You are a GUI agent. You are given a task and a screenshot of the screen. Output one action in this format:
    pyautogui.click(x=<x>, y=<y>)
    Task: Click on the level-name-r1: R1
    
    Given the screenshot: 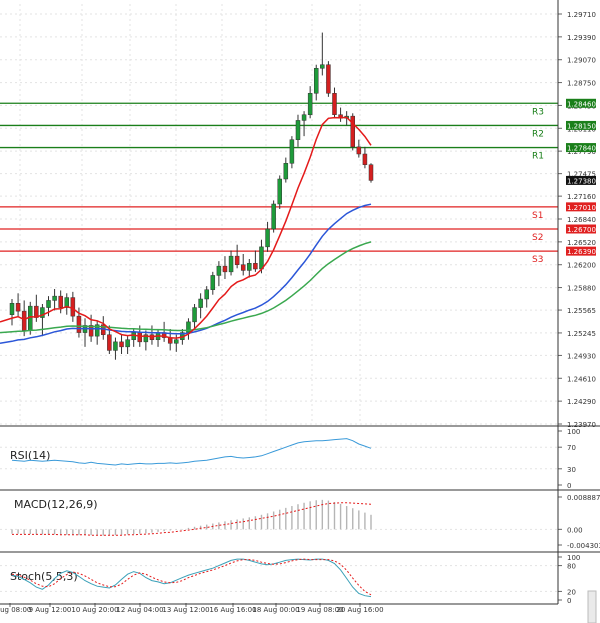 What is the action you would take?
    pyautogui.click(x=538, y=157)
    